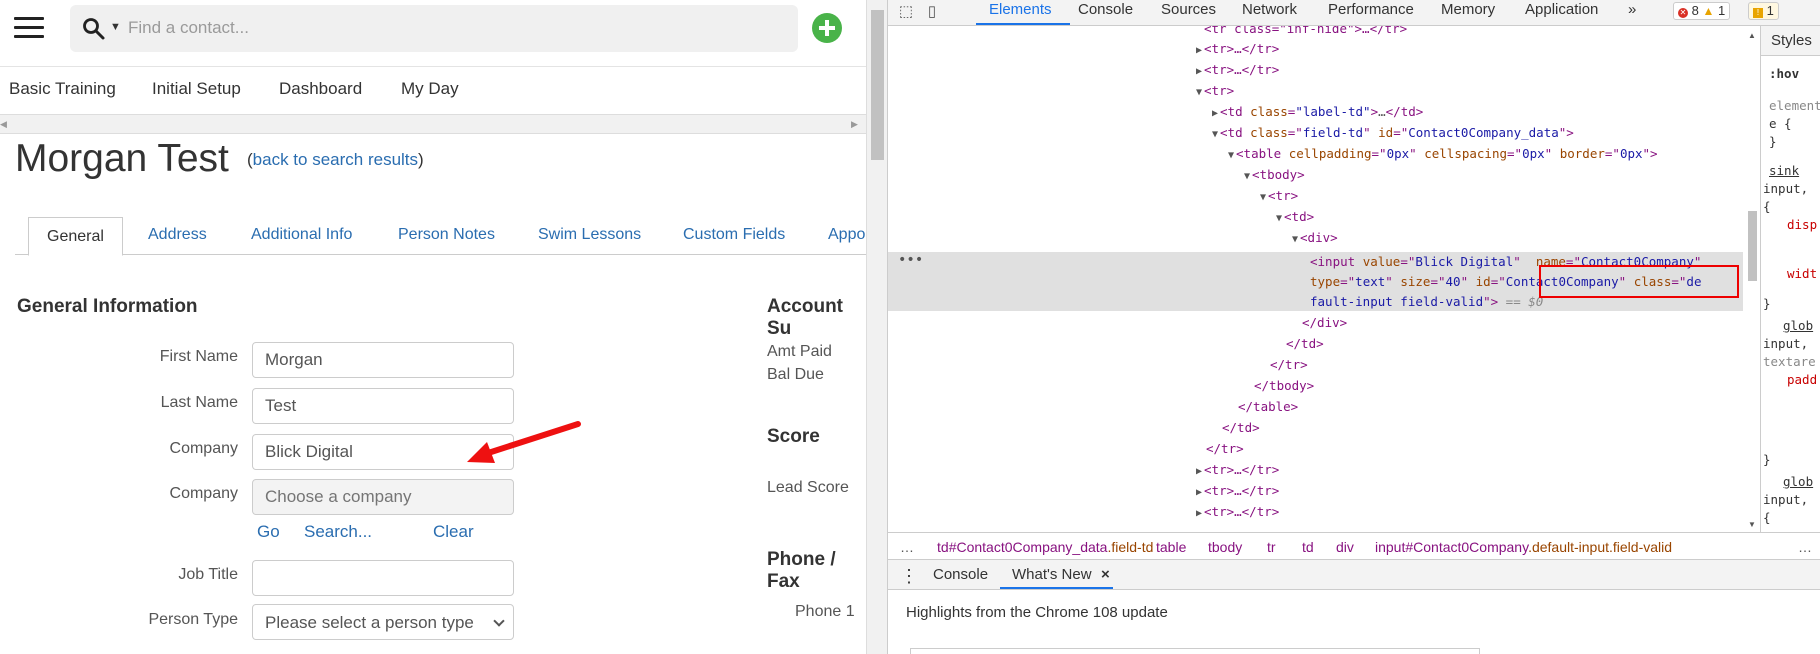 The height and width of the screenshot is (654, 1820). Describe the element at coordinates (1752, 35) in the screenshot. I see `scroll-up-icon: ▲` at that location.